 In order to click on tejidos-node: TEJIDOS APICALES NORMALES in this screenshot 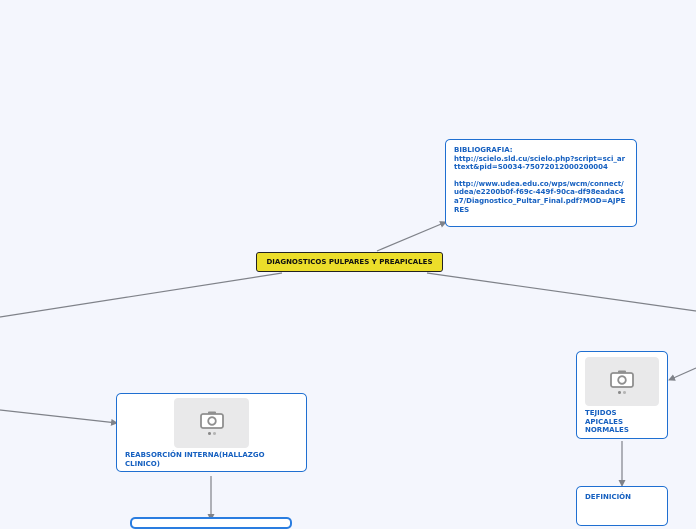, I will do `click(622, 395)`.